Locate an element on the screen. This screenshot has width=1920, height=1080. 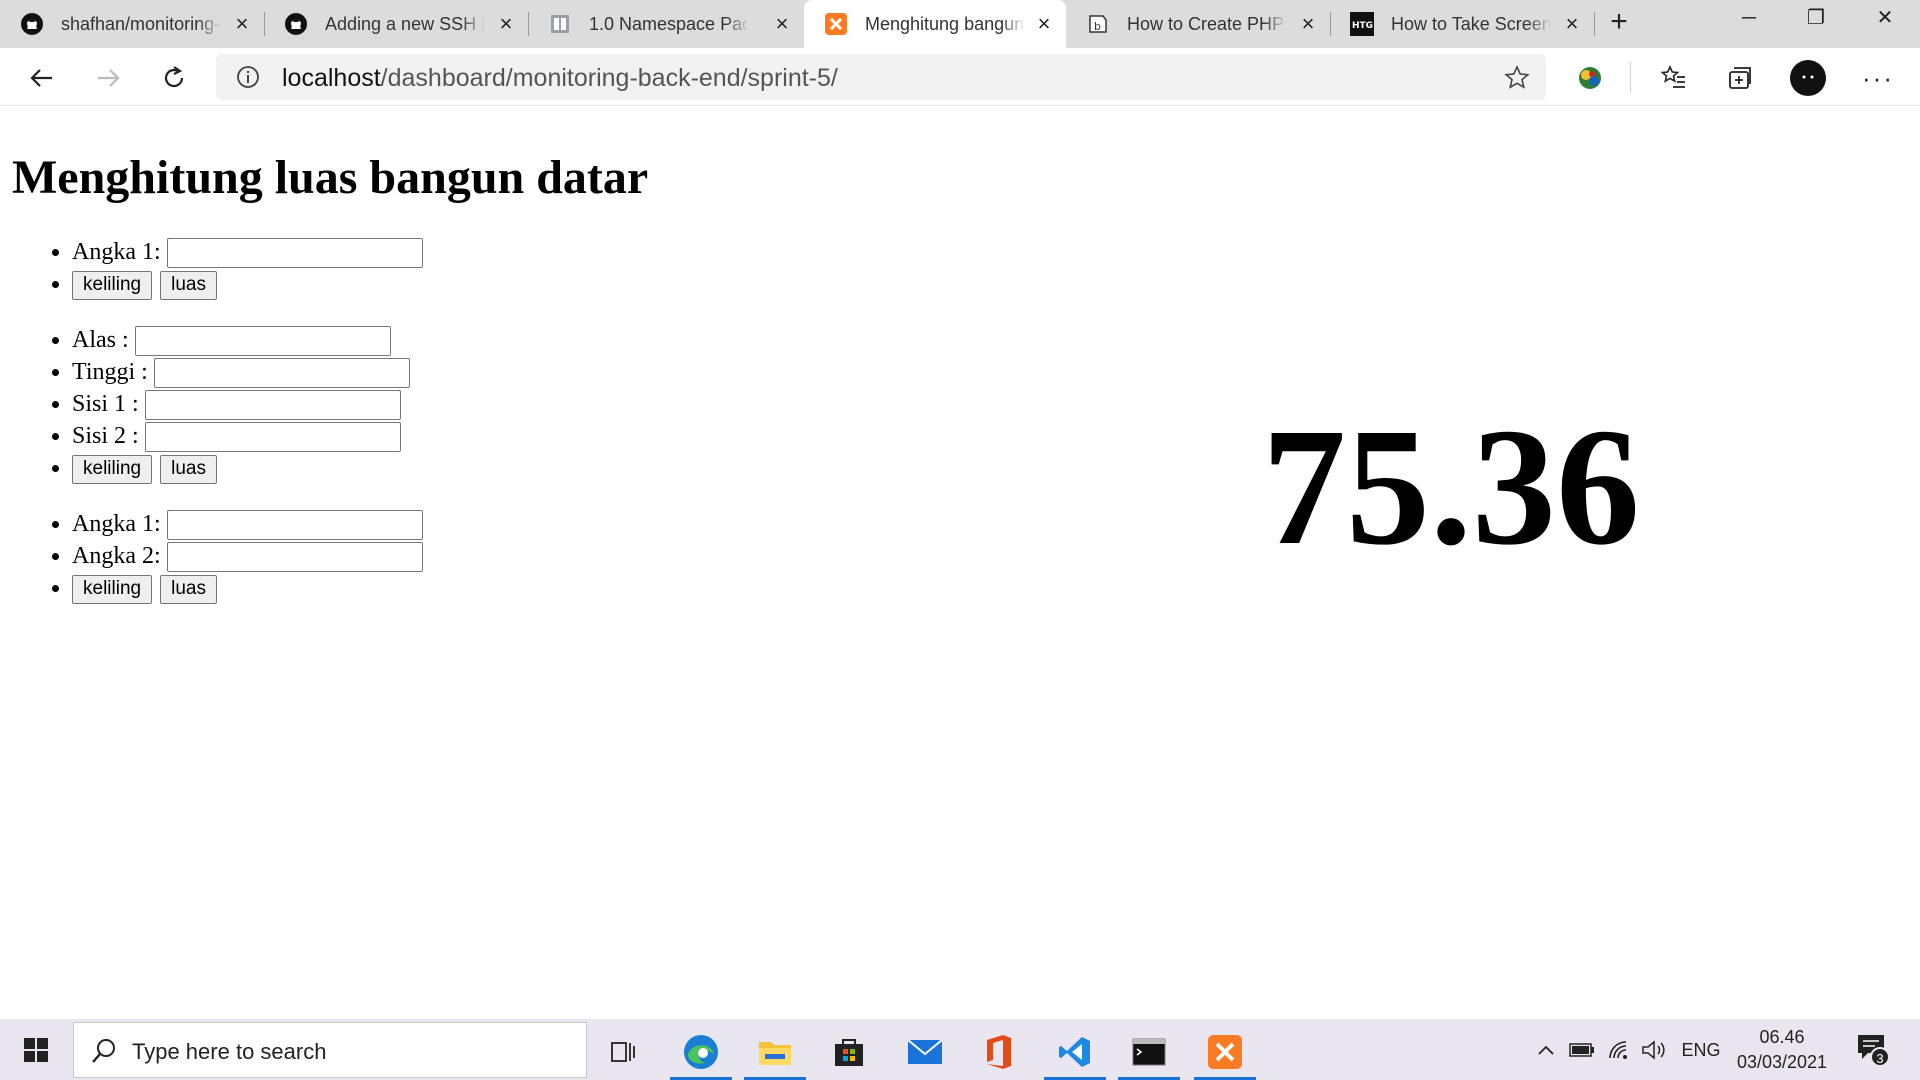
office-icon is located at coordinates (999, 1051).